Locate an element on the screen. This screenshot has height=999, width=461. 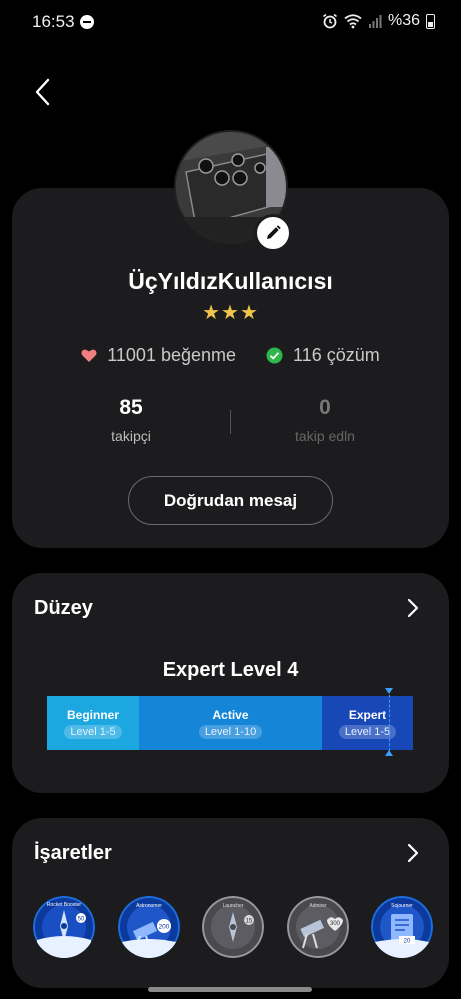
badge-name: Astronomer is located at coordinates (149, 906).